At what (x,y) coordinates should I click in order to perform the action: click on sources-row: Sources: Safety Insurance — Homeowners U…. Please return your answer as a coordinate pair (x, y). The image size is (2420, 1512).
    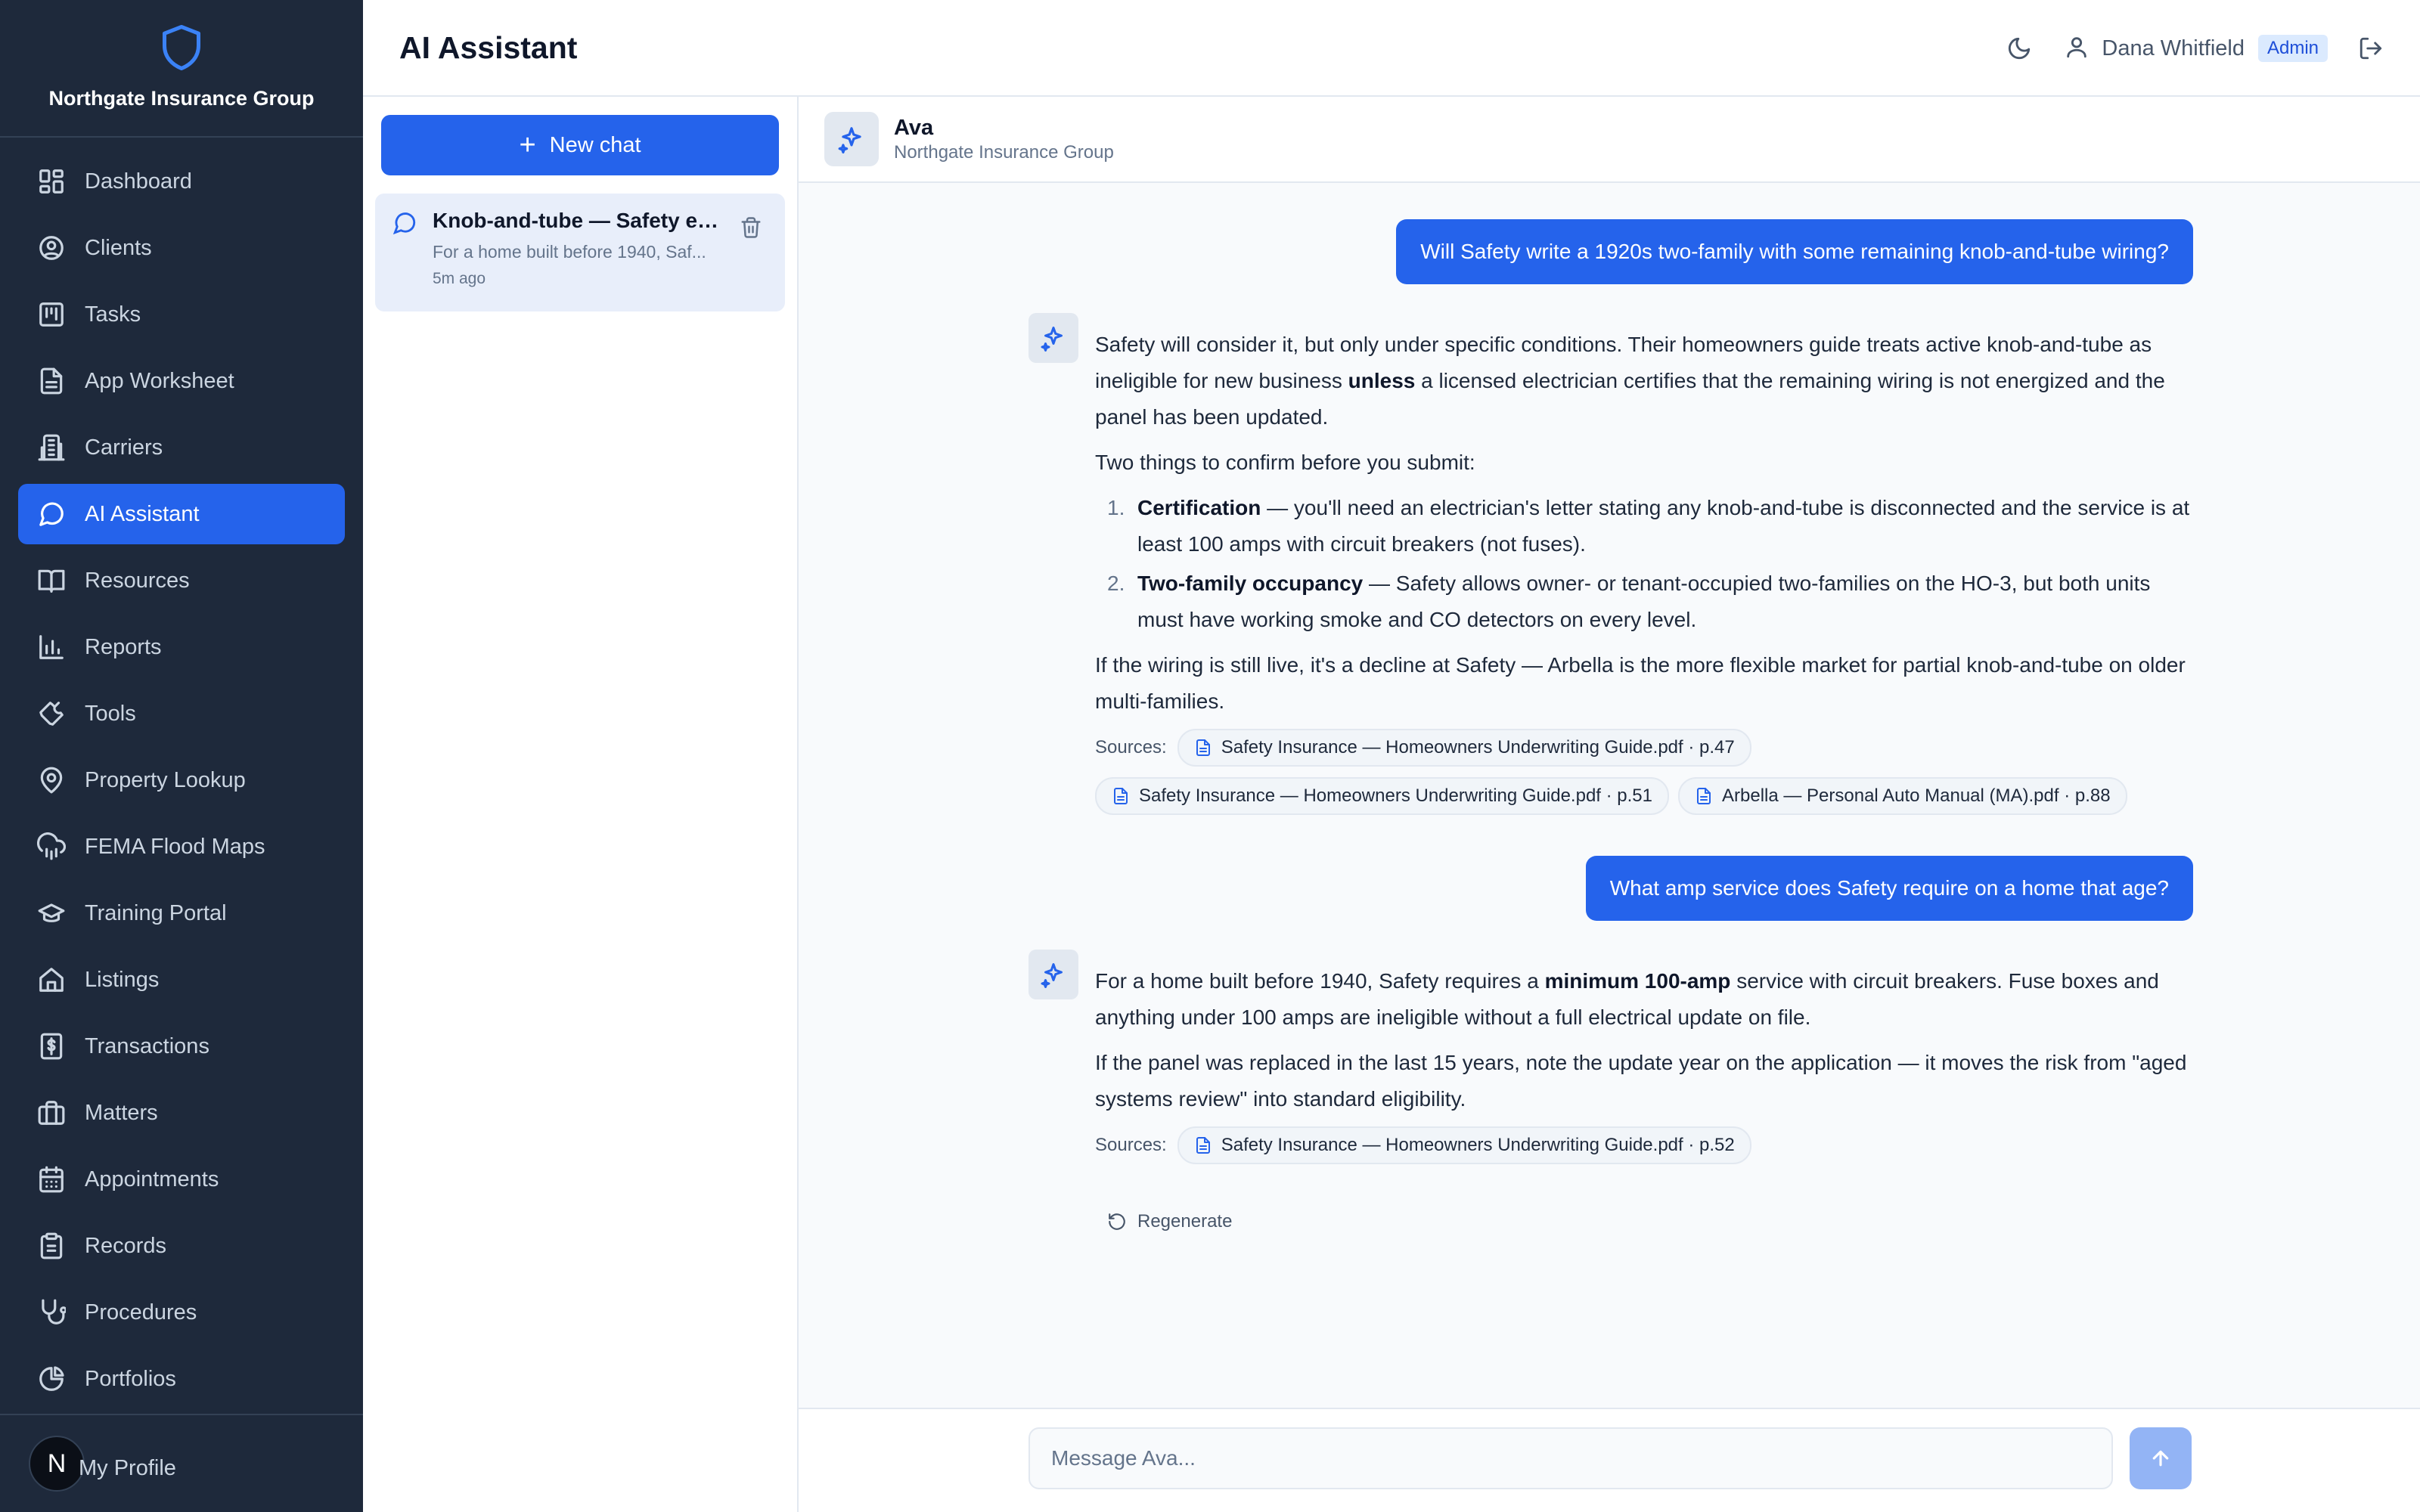
    Looking at the image, I should click on (1643, 748).